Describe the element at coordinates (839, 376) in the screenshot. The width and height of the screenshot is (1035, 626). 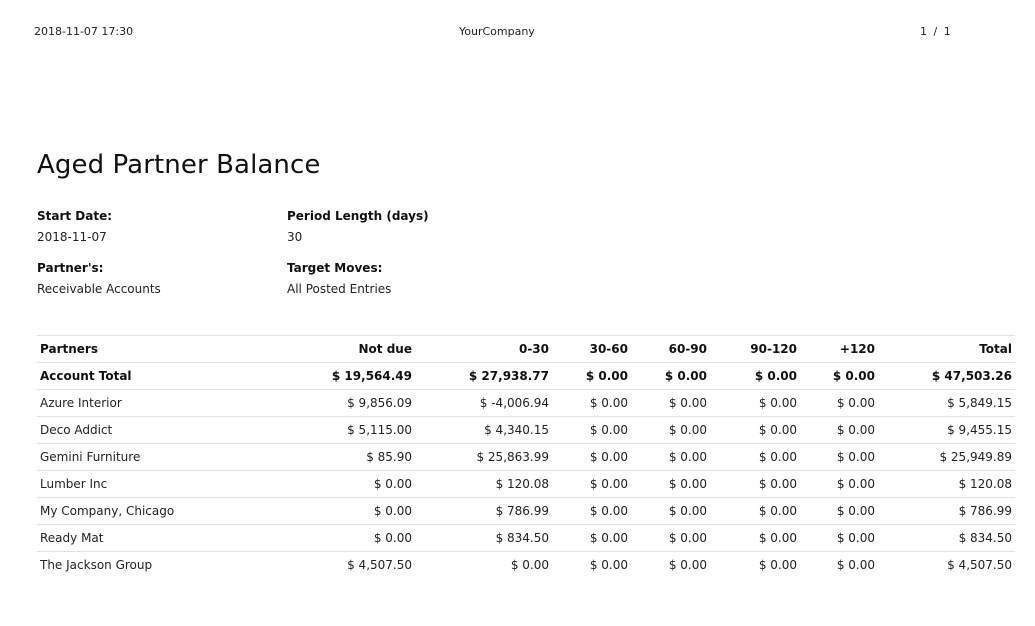
I see `total-120-plus-cell: $ 0.00` at that location.